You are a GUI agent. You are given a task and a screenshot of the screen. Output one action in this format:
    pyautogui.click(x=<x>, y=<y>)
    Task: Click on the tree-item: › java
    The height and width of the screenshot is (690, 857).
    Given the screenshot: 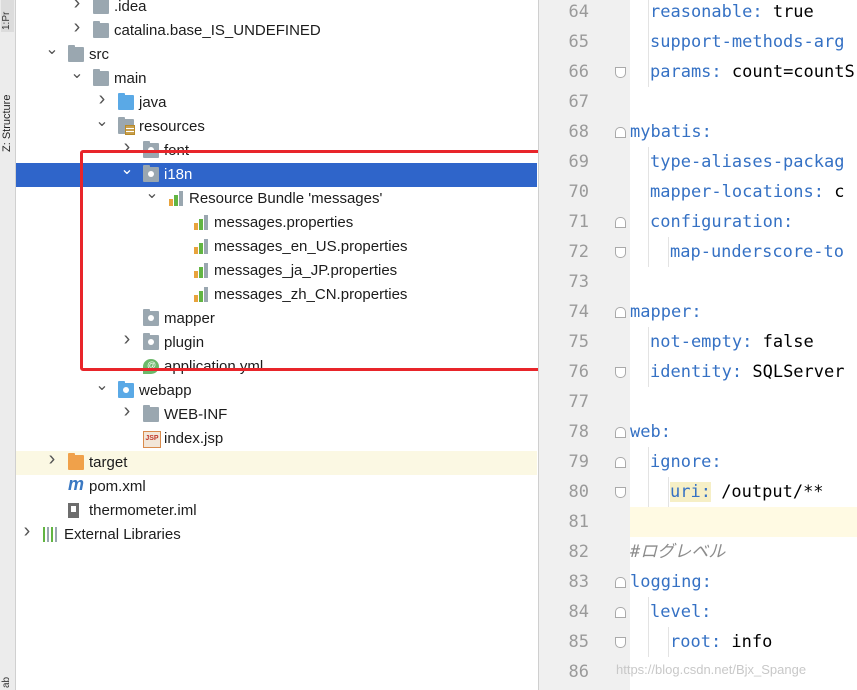 What is the action you would take?
    pyautogui.click(x=276, y=102)
    